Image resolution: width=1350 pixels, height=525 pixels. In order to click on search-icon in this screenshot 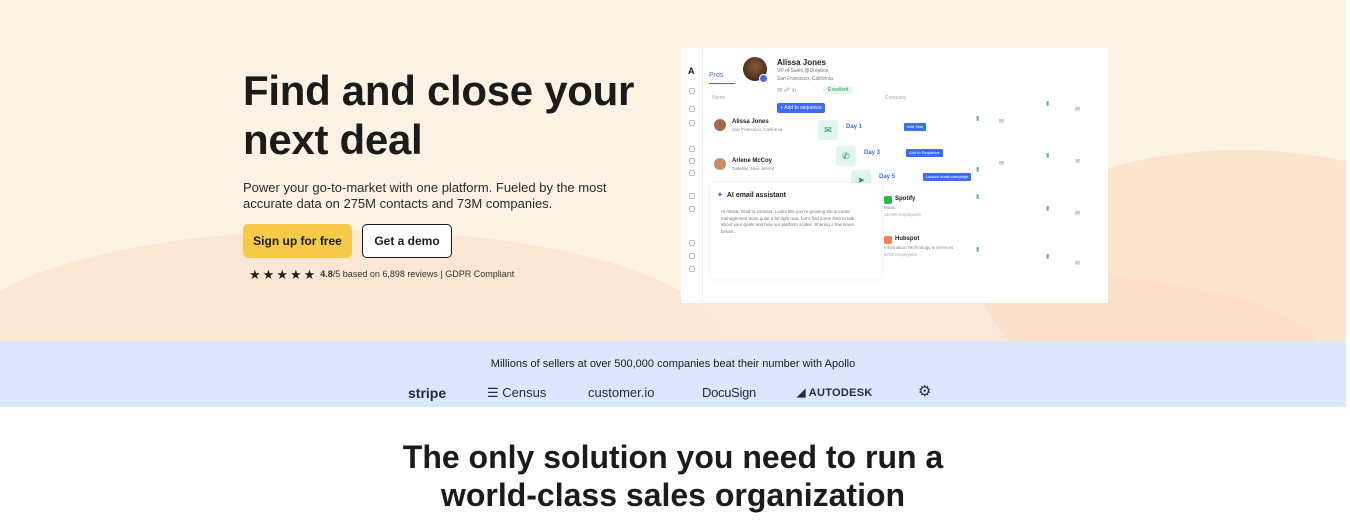, I will do `click(692, 91)`.